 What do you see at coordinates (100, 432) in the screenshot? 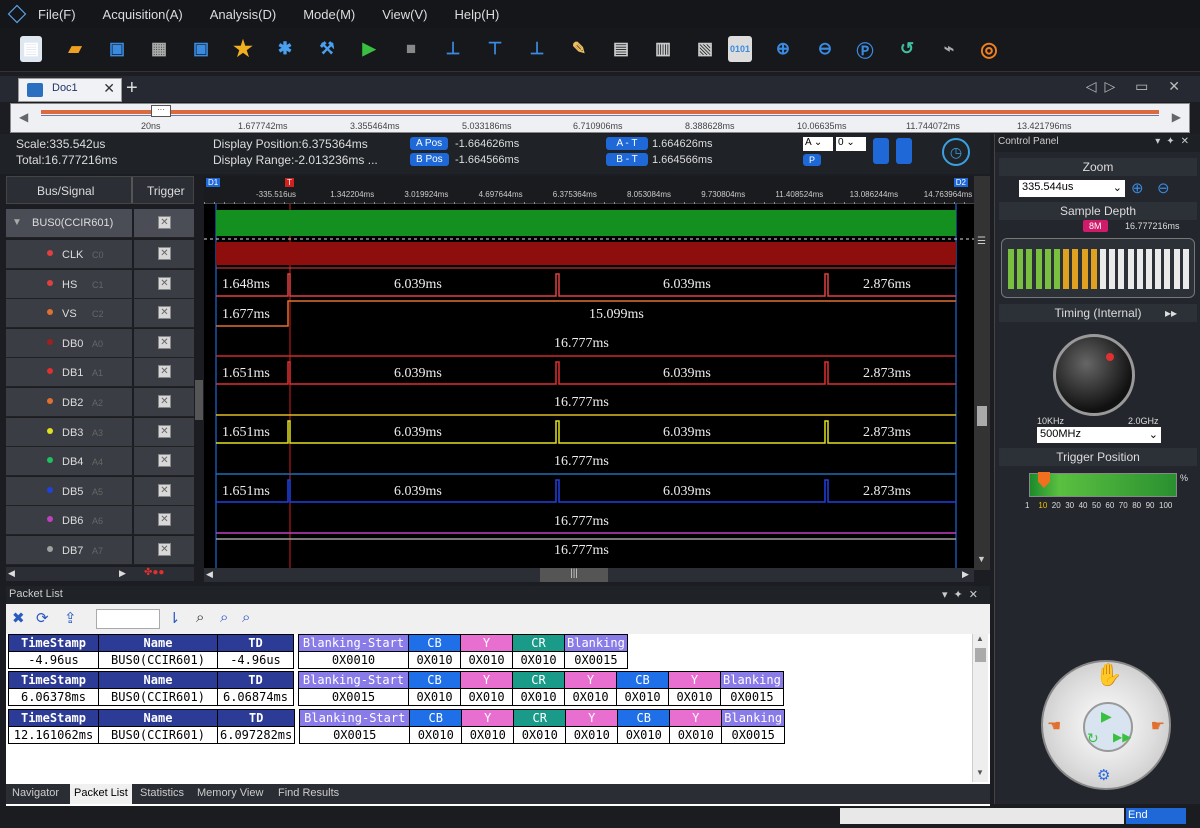
I see `signal-row: DB3 A3 ✕` at bounding box center [100, 432].